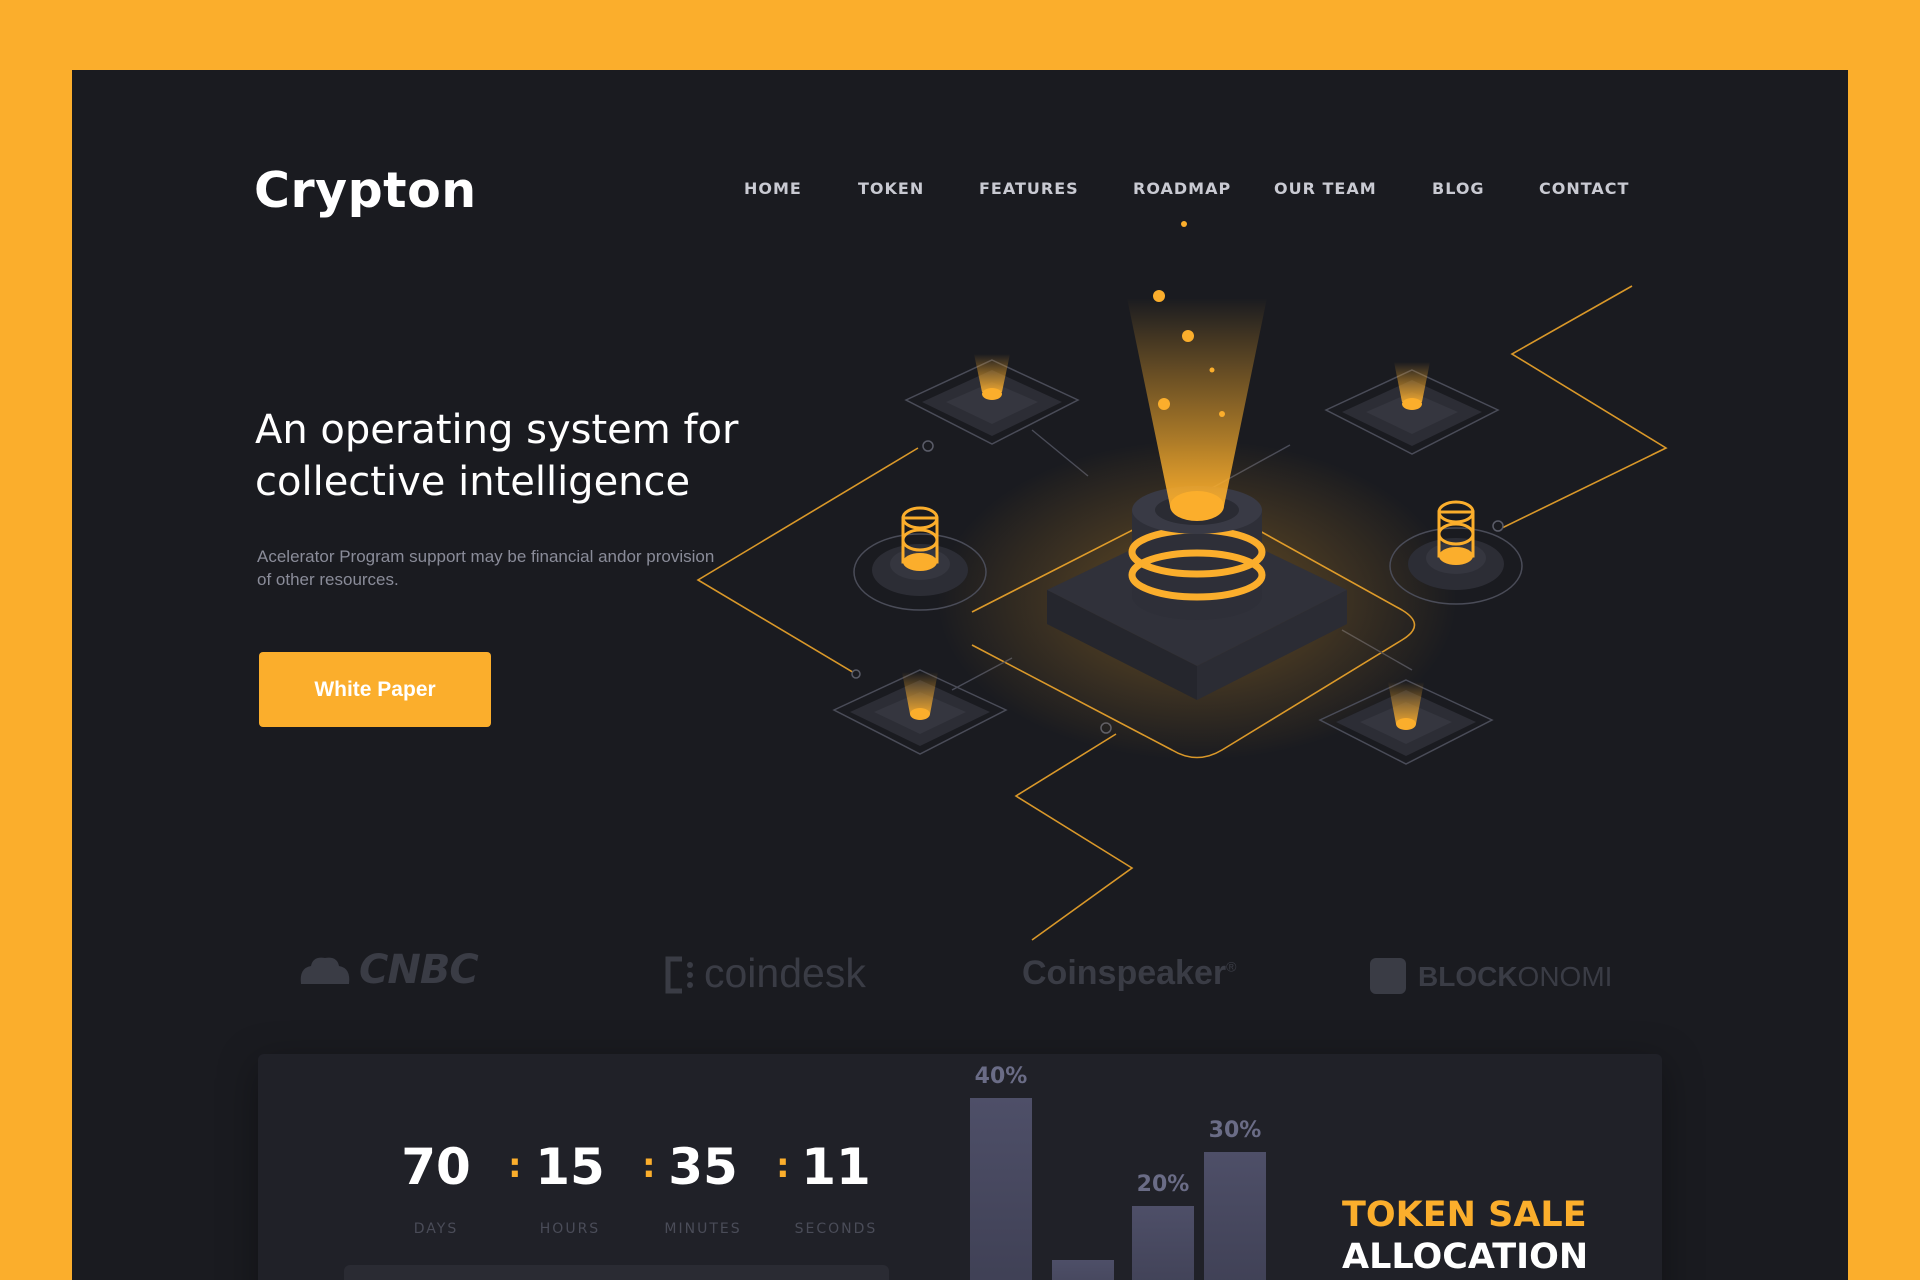 Image resolution: width=1920 pixels, height=1280 pixels. Describe the element at coordinates (703, 1229) in the screenshot. I see `countdown-minutes-label: MINUTES` at that location.